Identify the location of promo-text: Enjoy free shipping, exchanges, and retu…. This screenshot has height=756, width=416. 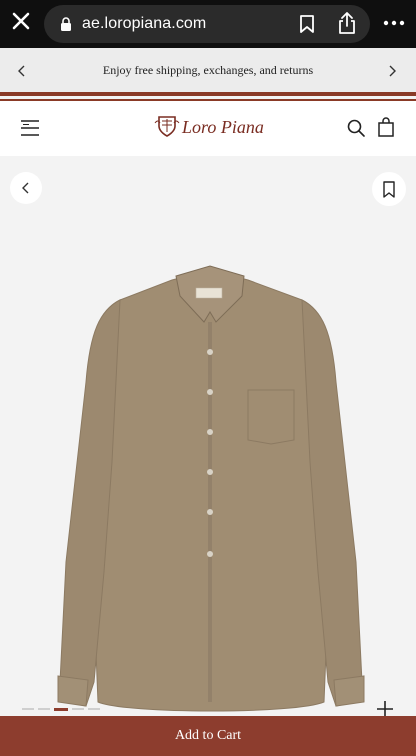
(208, 70).